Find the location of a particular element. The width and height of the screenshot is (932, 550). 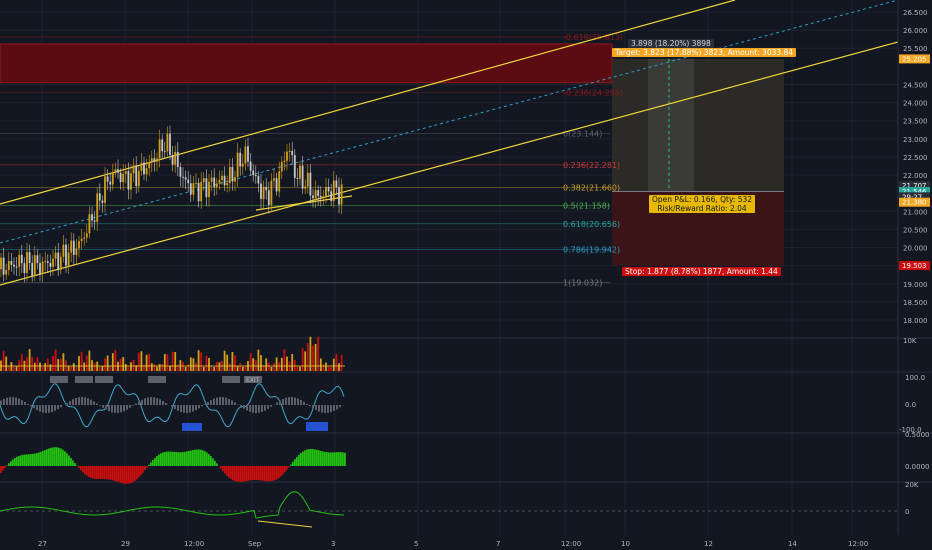

stop-label: Stop: 1.877 (8.78%) 1877, Amount: 1.44 is located at coordinates (701, 271).